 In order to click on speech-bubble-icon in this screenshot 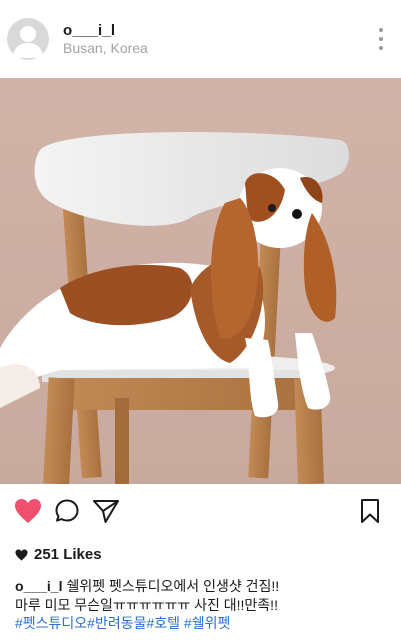, I will do `click(67, 510)`.